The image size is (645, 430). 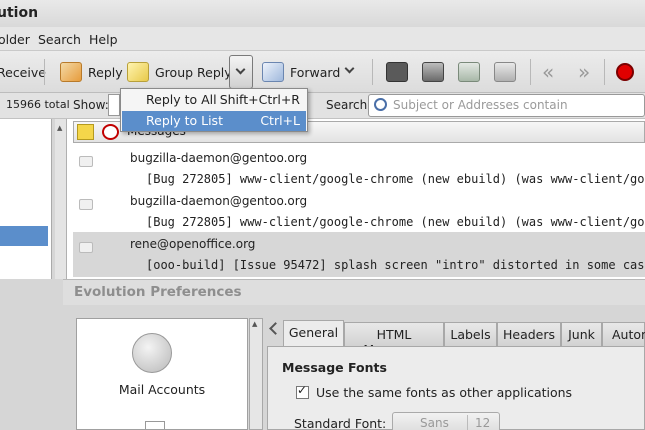 I want to click on junk-button, so click(x=472, y=72).